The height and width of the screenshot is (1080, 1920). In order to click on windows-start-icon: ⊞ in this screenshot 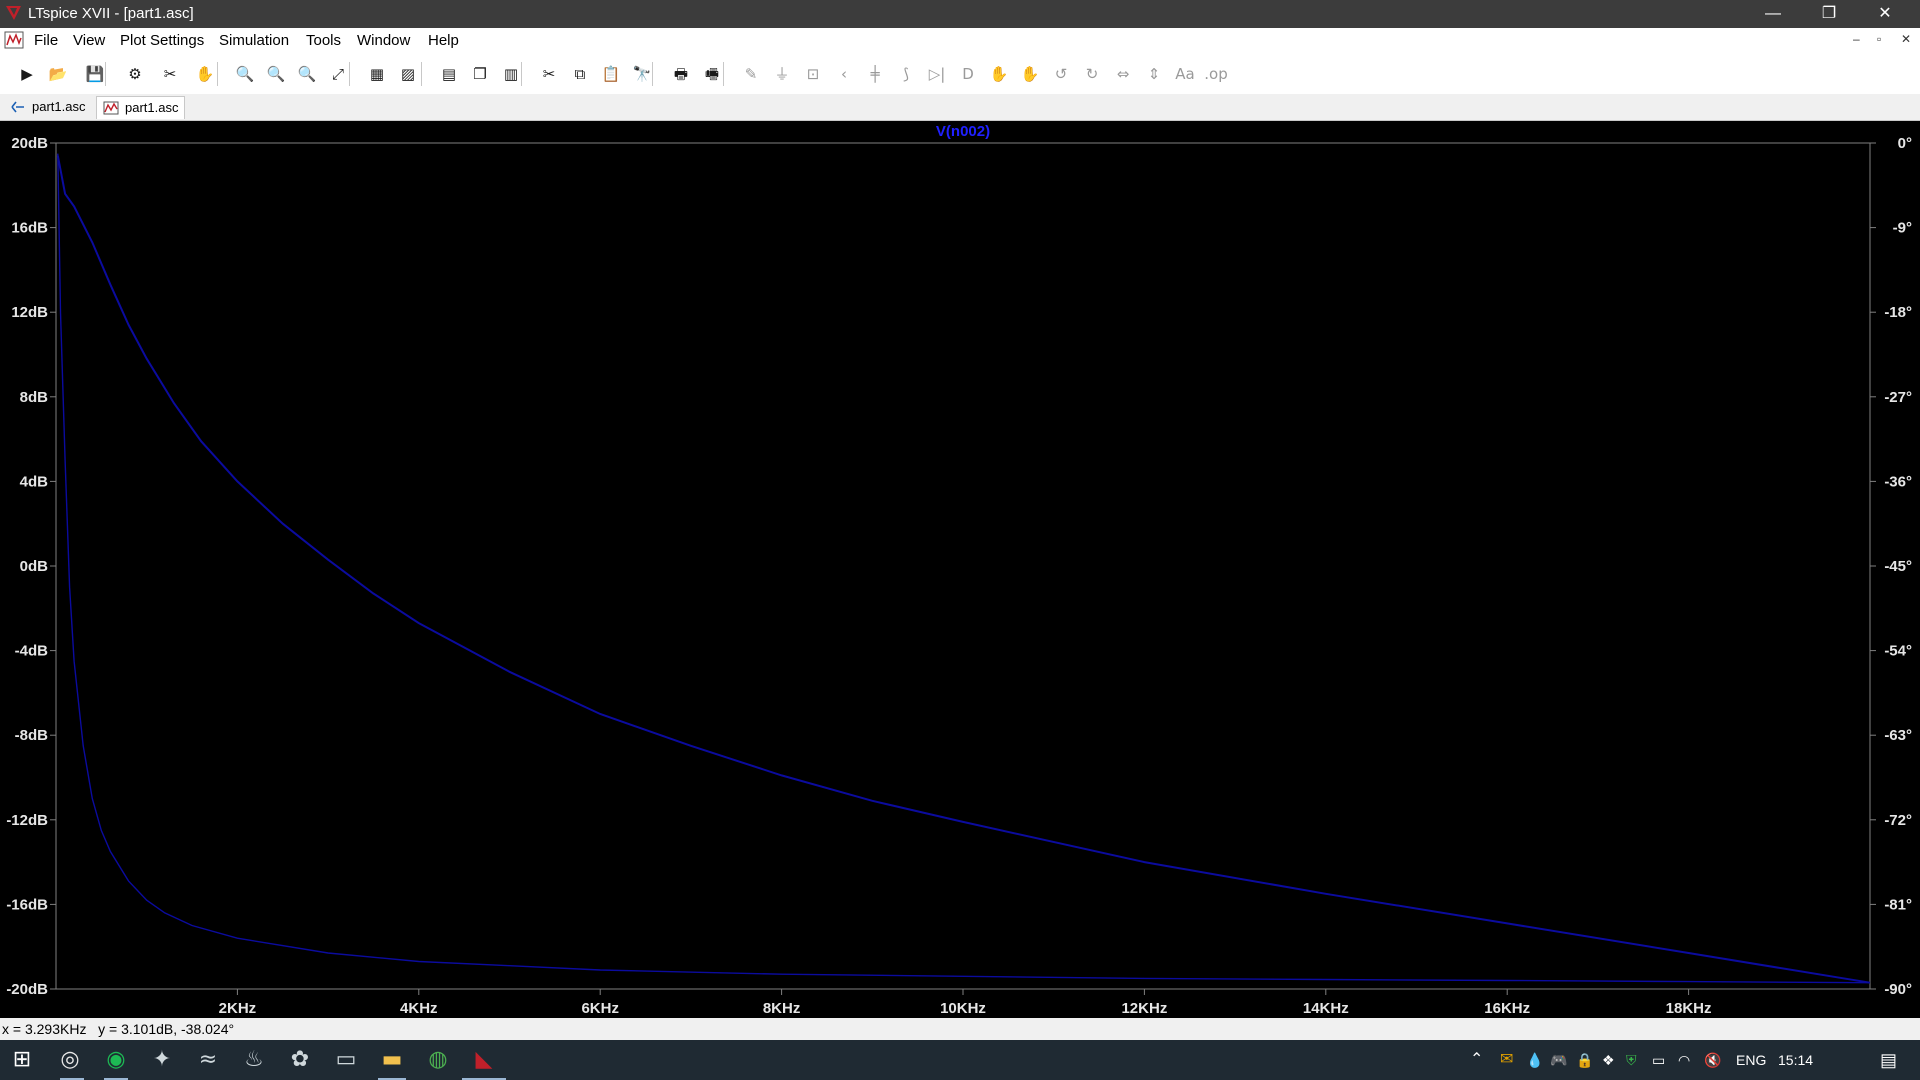, I will do `click(22, 1060)`.